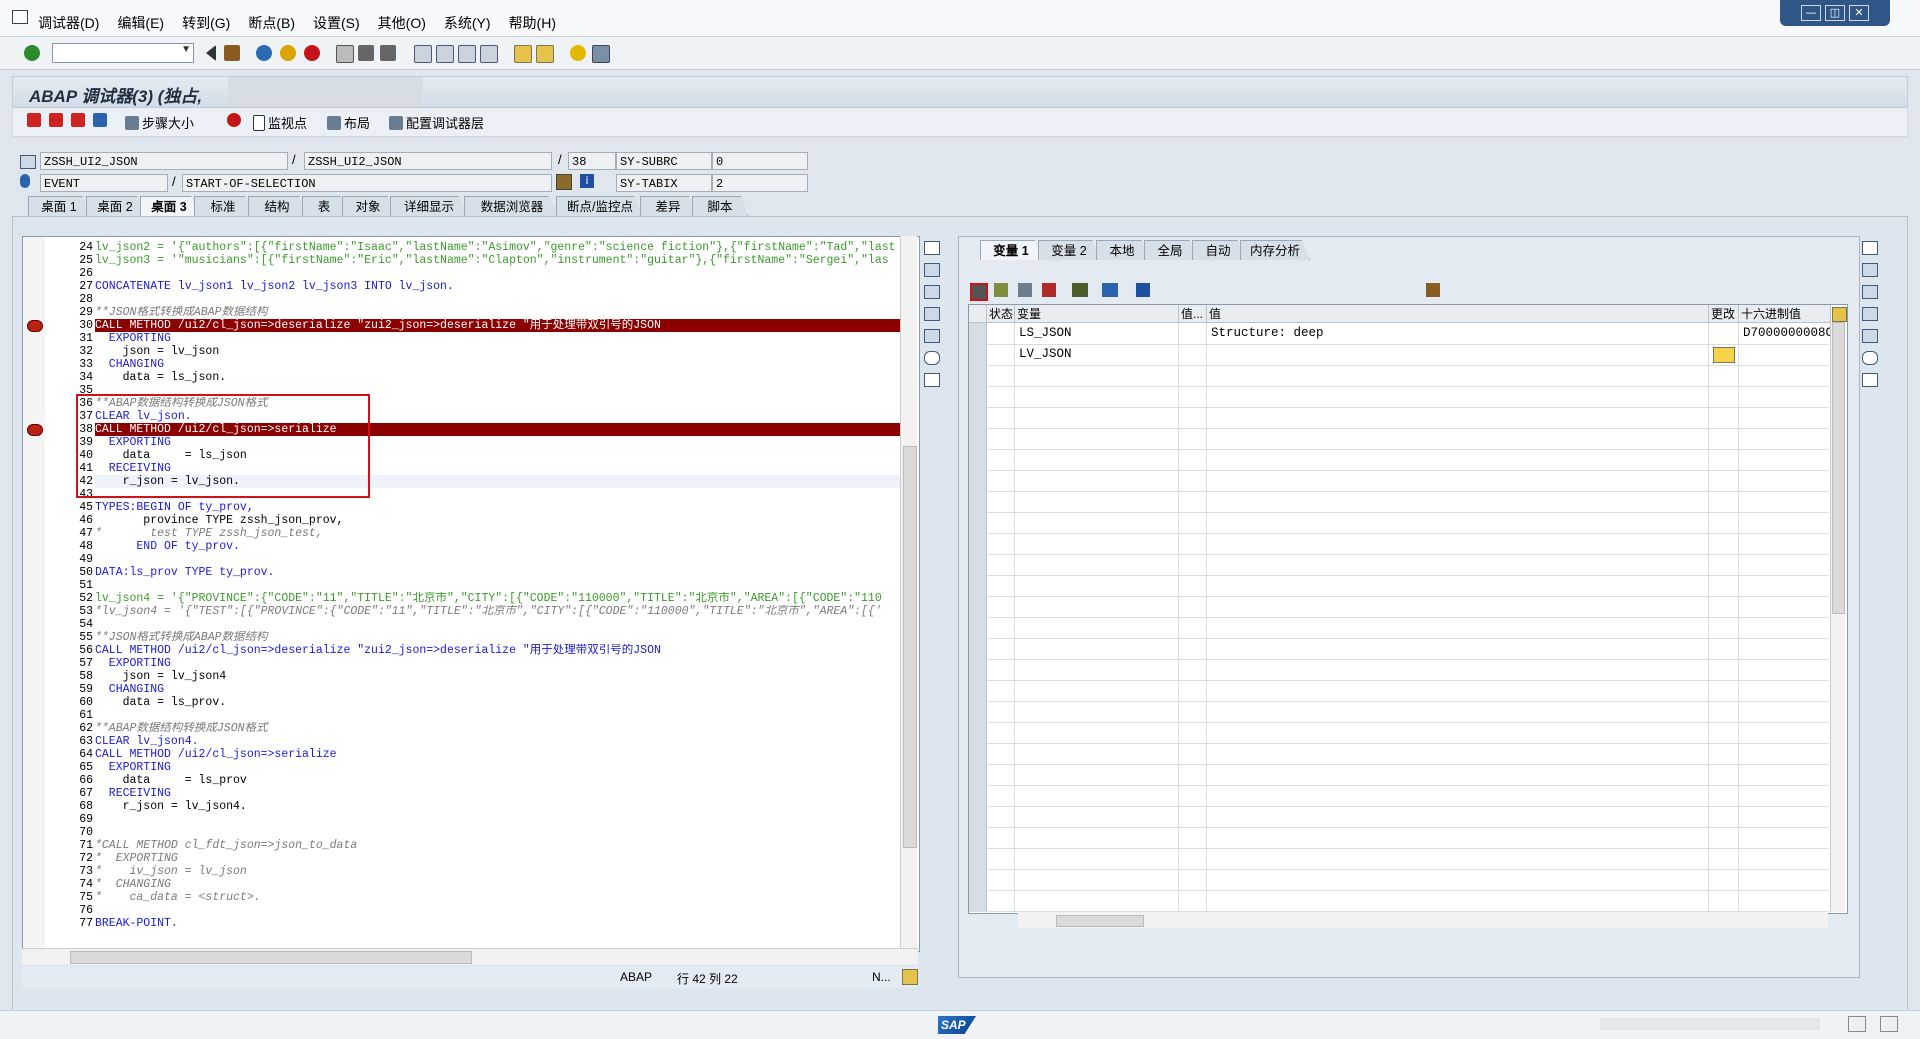 The image size is (1920, 1039). Describe the element at coordinates (169, 206) in the screenshot. I see `tab-desktop: 桌面 3` at that location.